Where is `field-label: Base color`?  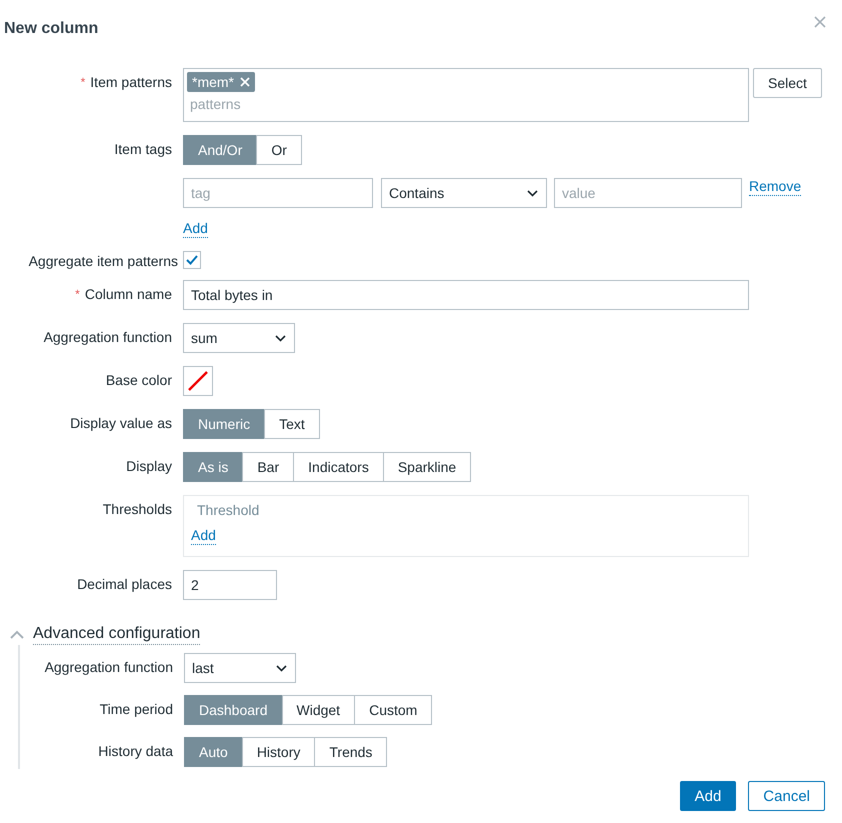
field-label: Base color is located at coordinates (139, 380).